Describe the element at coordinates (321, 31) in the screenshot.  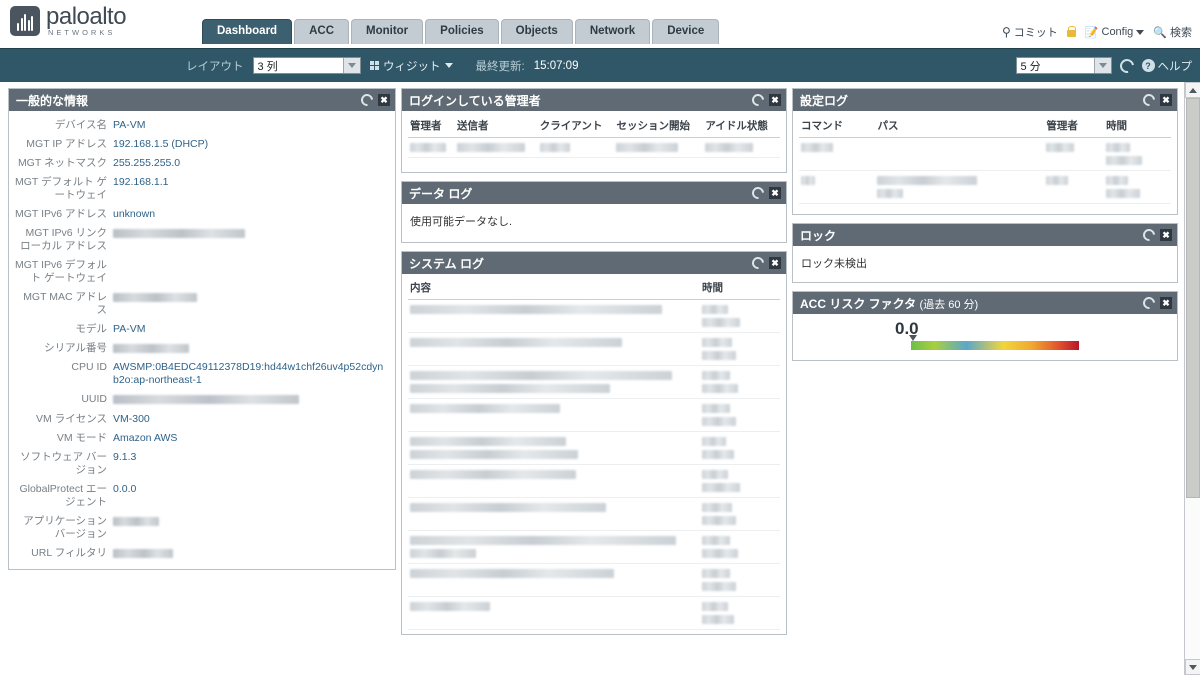
I see `tab-acc: ACC` at that location.